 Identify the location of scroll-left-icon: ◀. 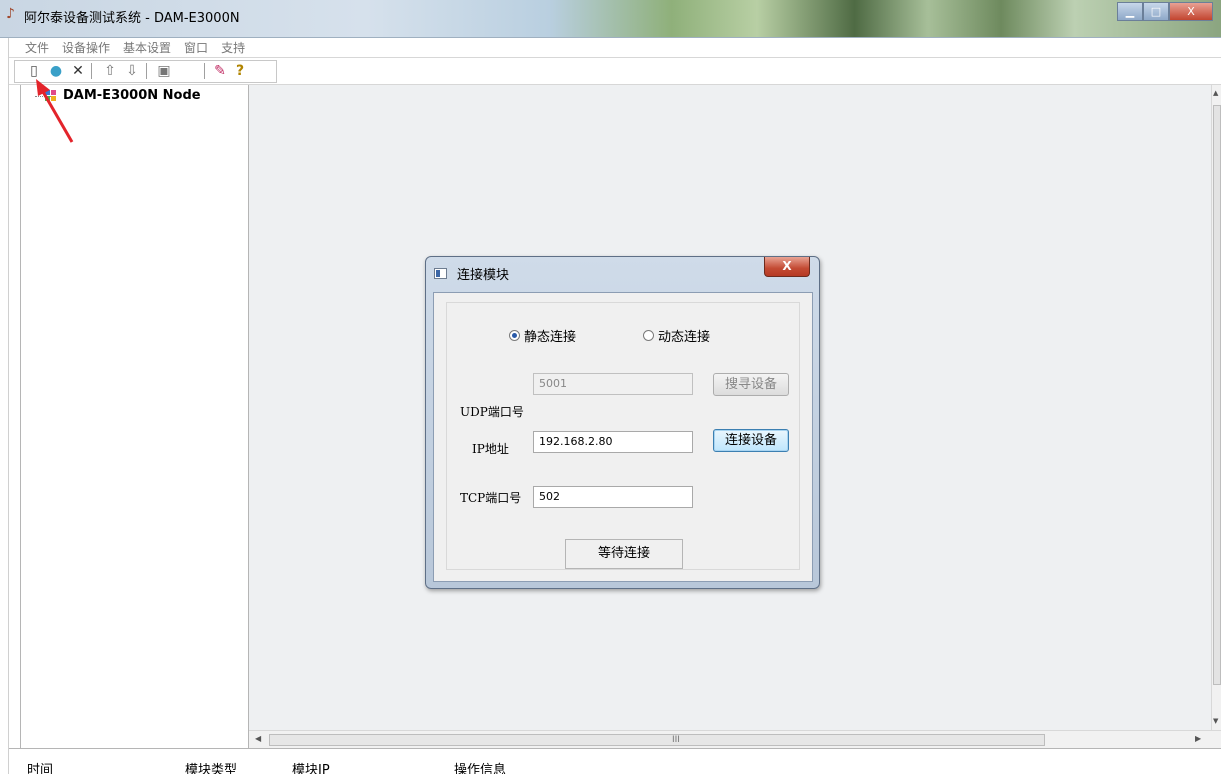
(258, 738).